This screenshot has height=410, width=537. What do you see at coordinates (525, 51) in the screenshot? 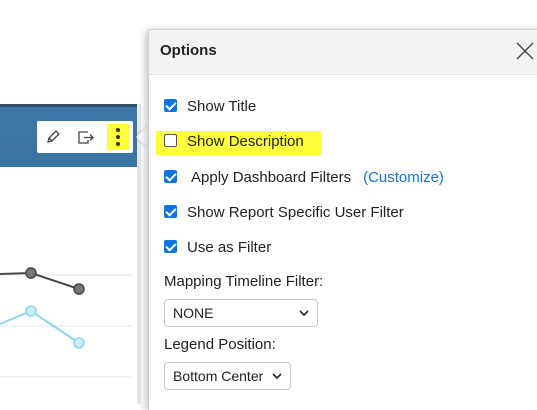
I see `close-icon` at bounding box center [525, 51].